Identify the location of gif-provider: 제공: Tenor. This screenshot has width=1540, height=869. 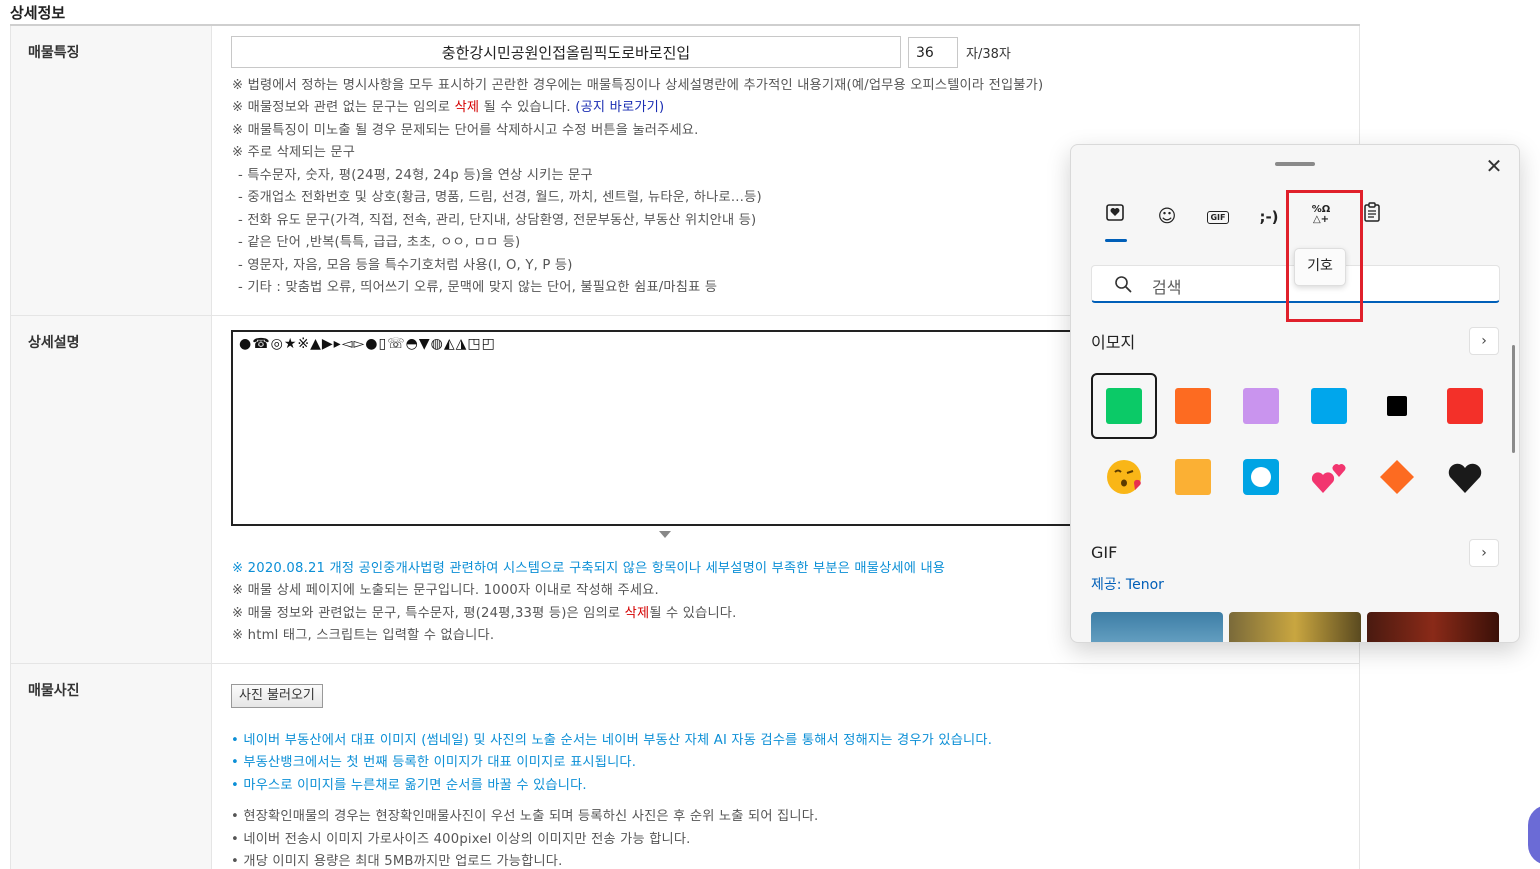
(1127, 585).